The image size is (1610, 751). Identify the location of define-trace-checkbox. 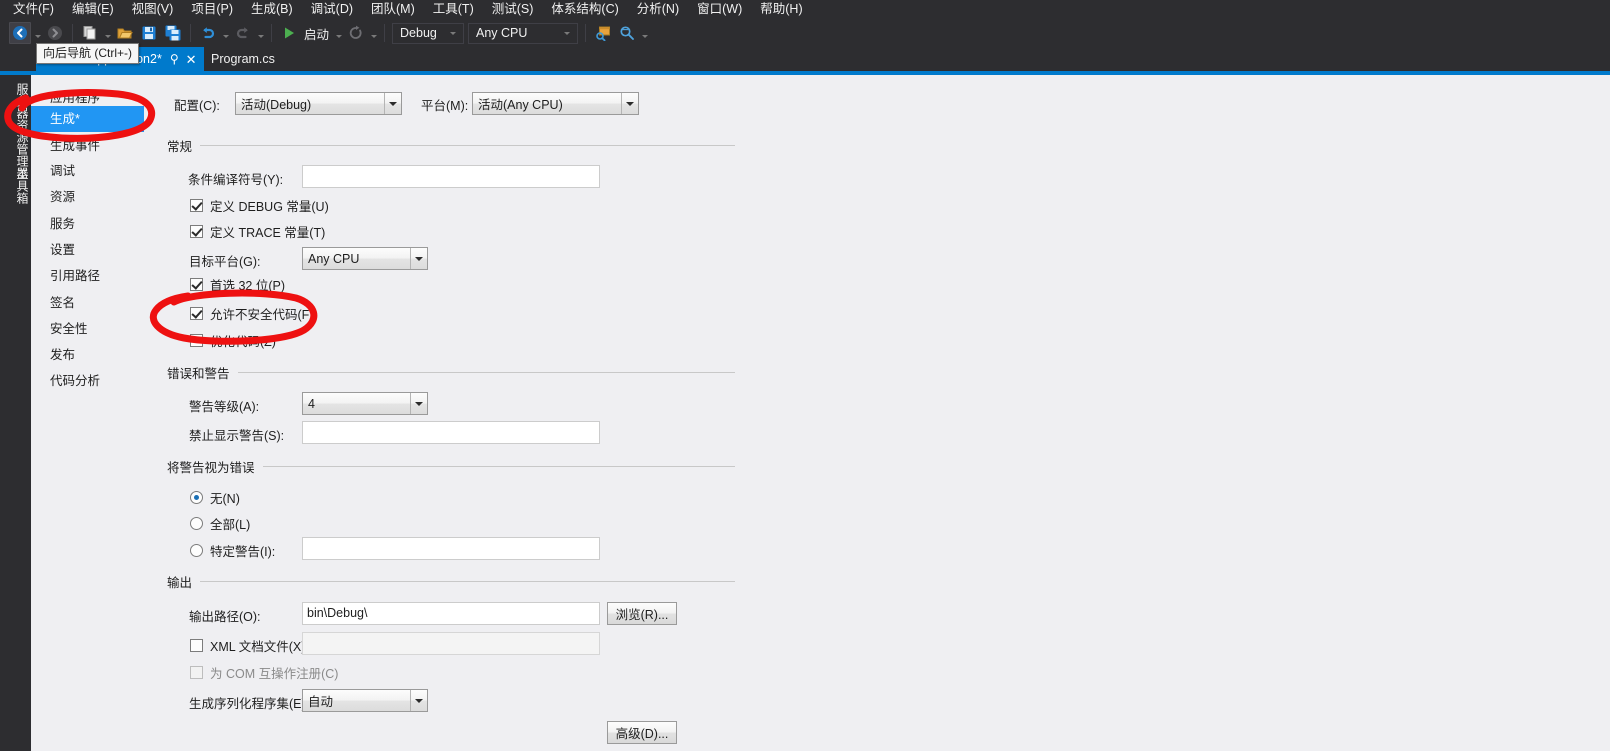
(196, 231).